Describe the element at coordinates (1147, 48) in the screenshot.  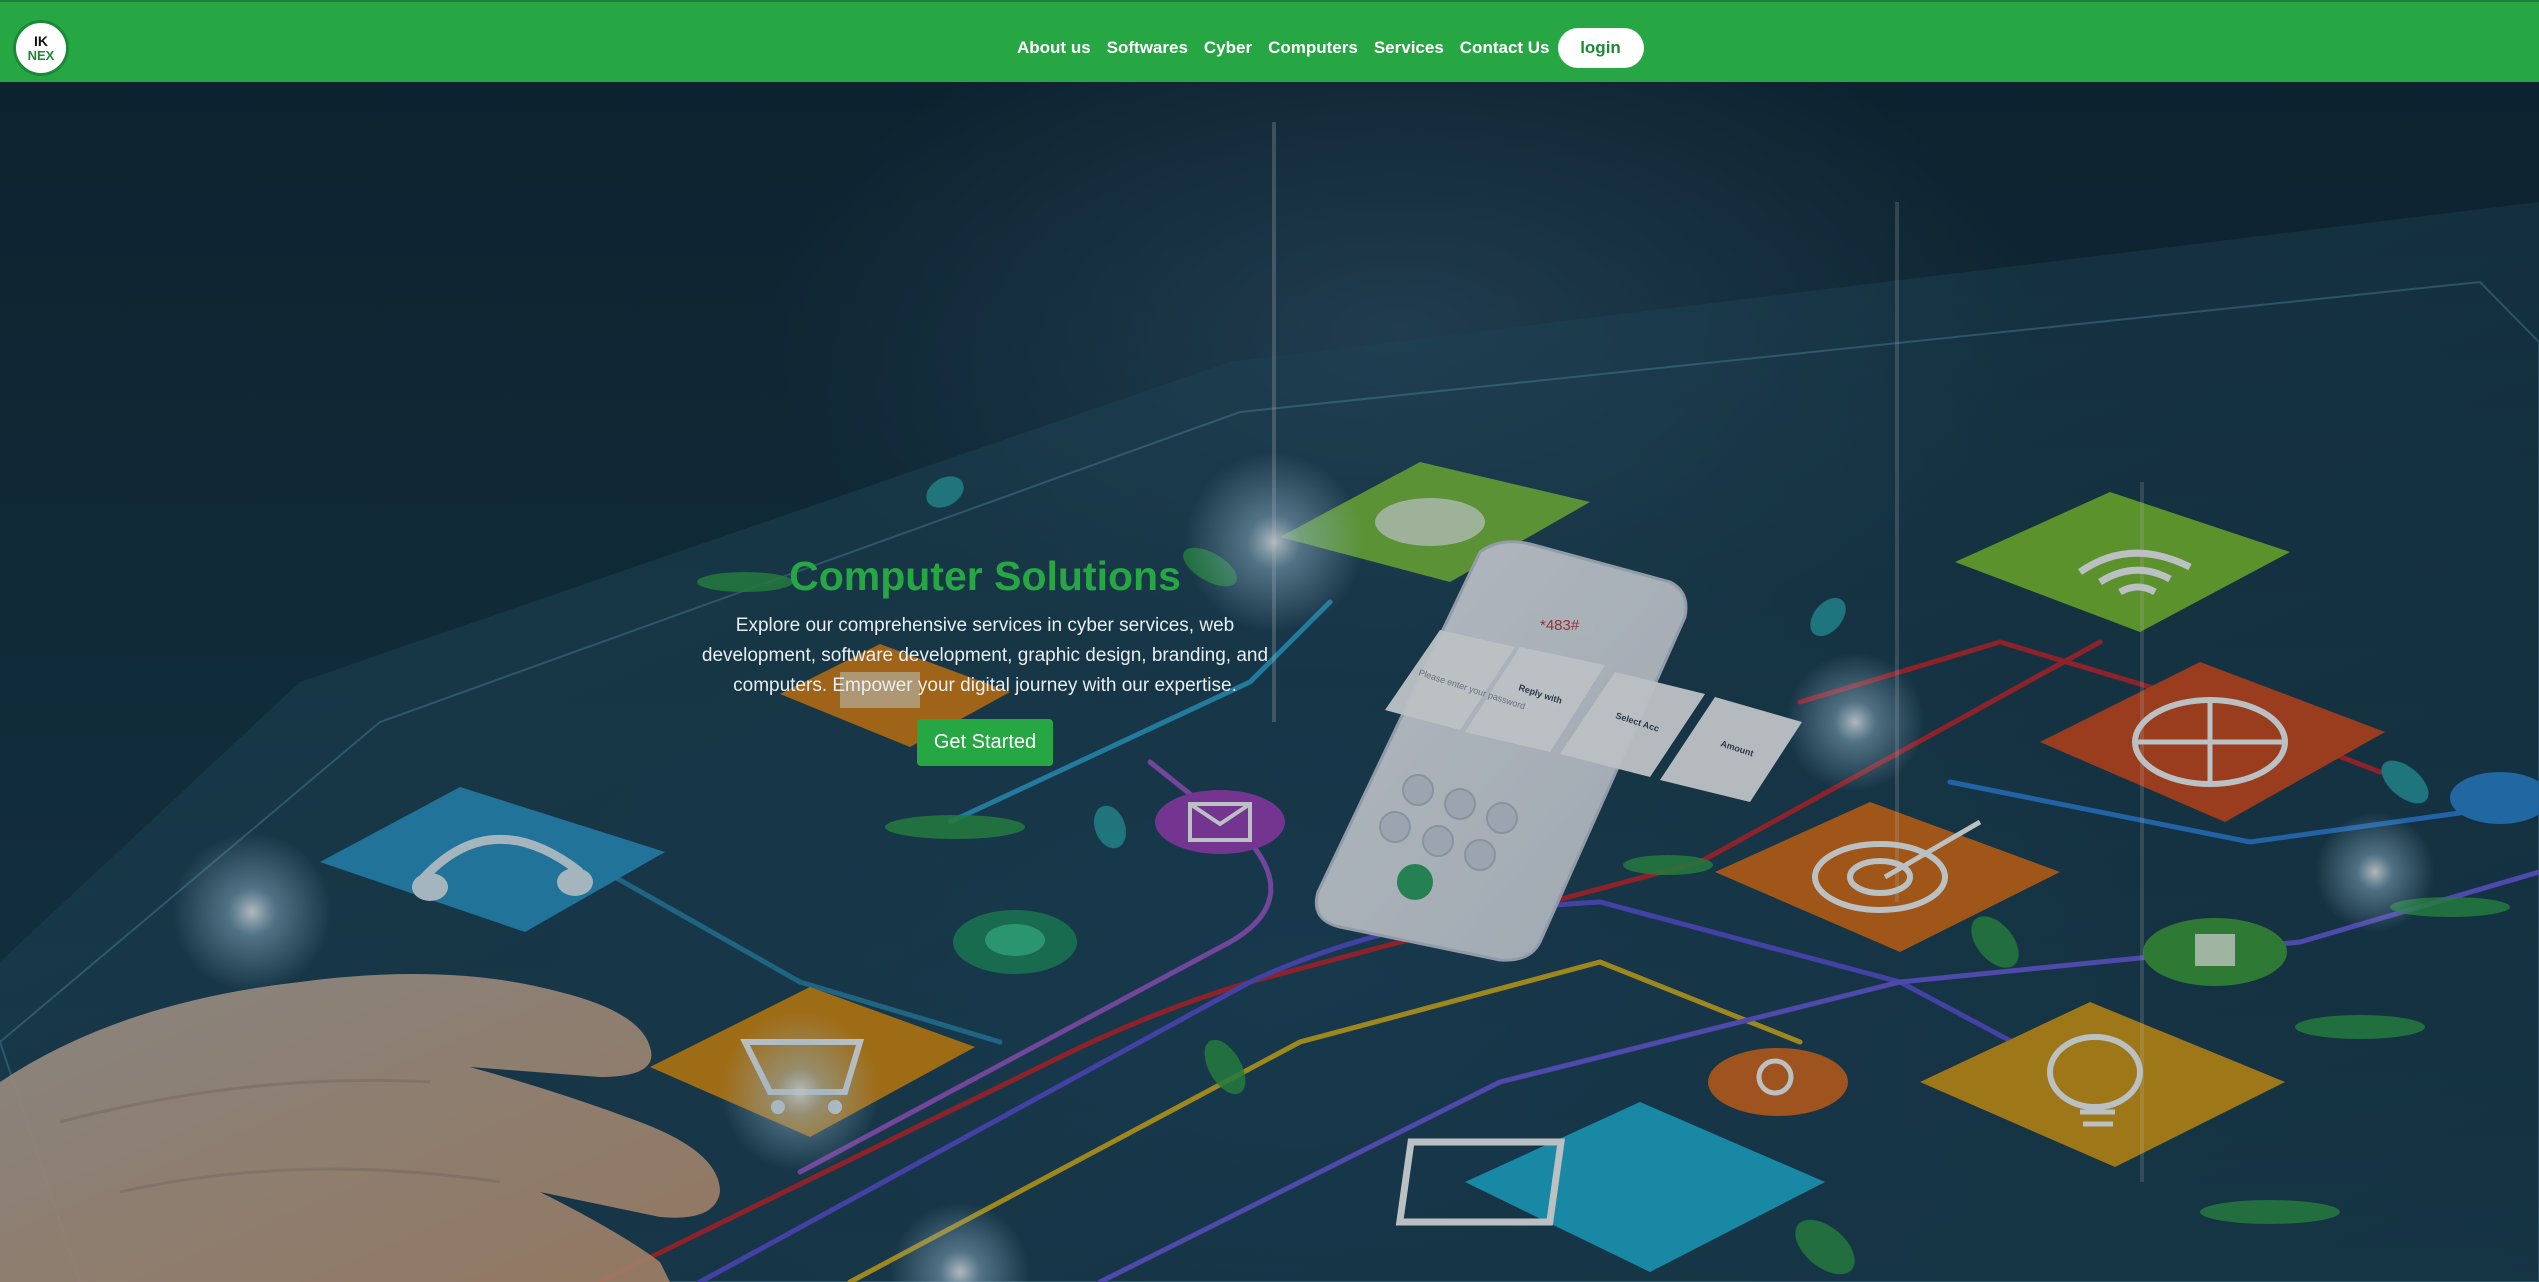
I see `nav-link-softwares: Softwares` at that location.